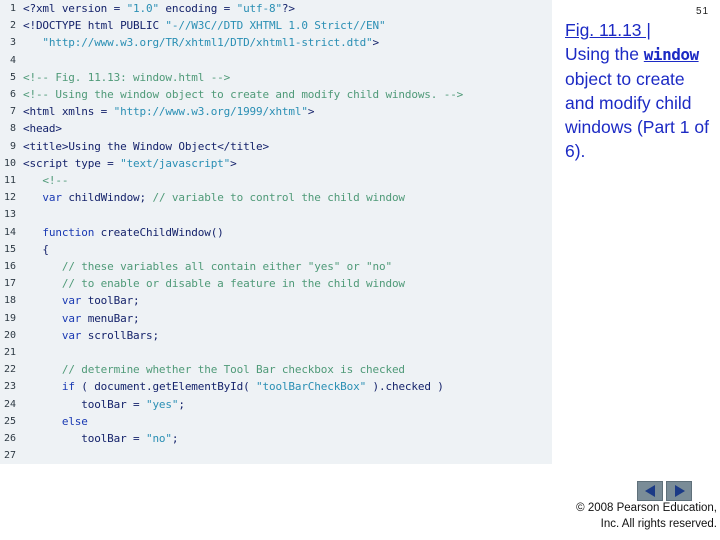 This screenshot has width=720, height=540. Describe the element at coordinates (159, 232) in the screenshot. I see `code-token: createChildWindow()` at that location.